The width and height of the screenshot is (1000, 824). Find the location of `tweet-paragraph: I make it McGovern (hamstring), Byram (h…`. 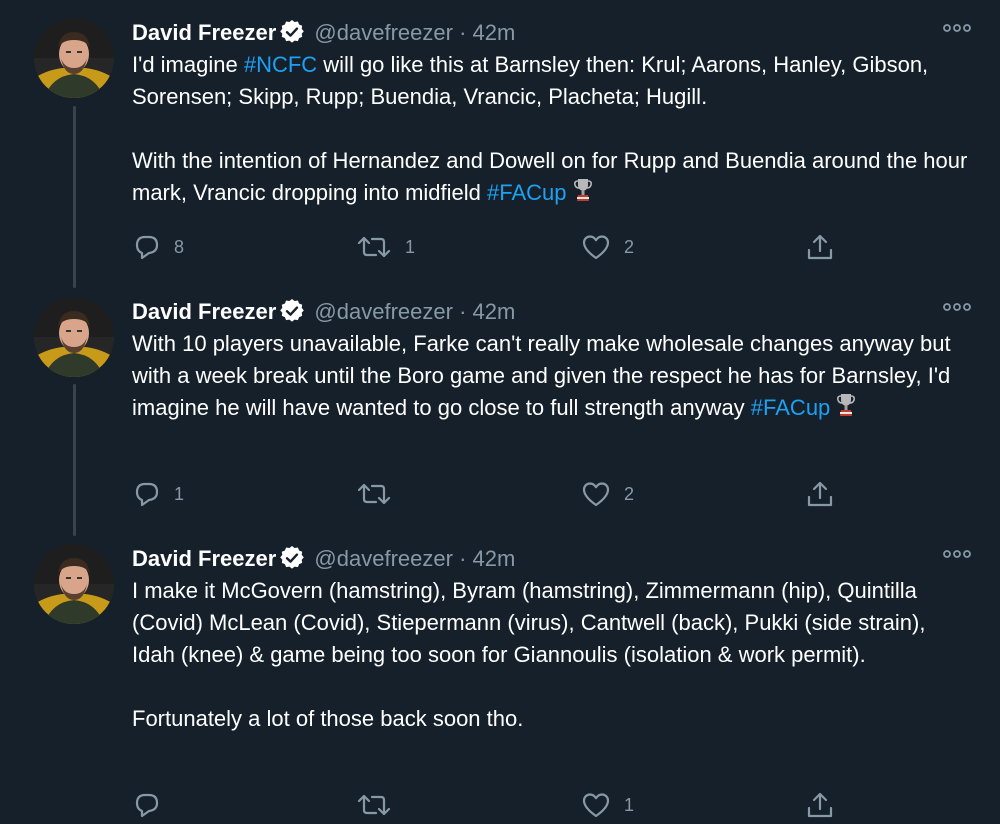

tweet-paragraph: I make it McGovern (hamstring), Byram (h… is located at coordinates (529, 622).